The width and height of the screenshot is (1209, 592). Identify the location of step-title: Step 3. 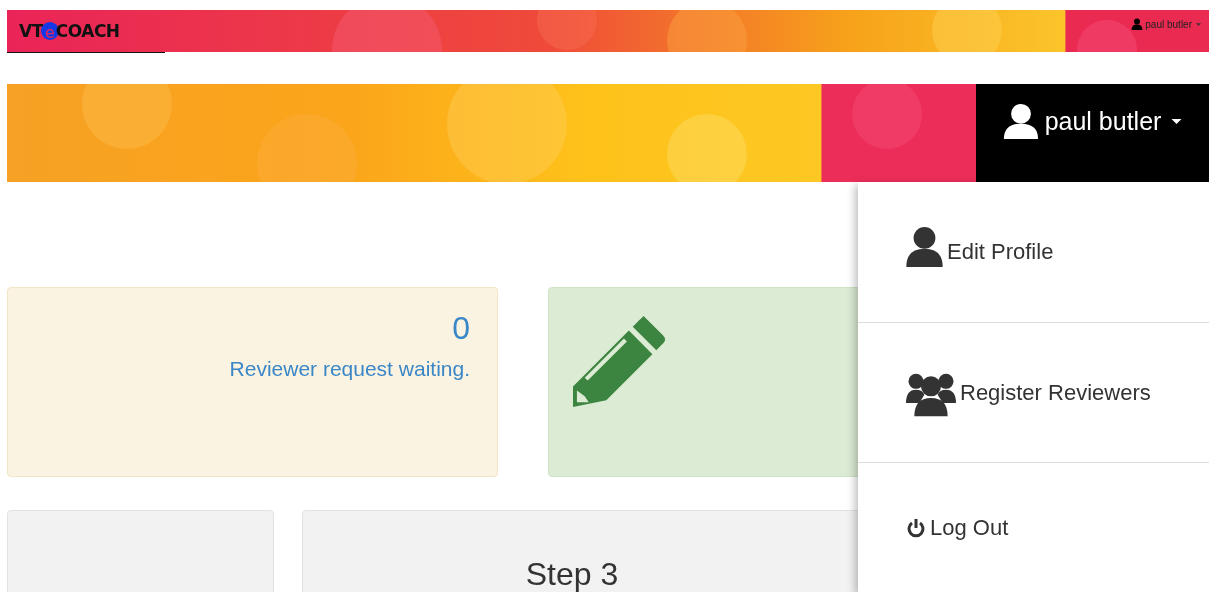
(572, 574).